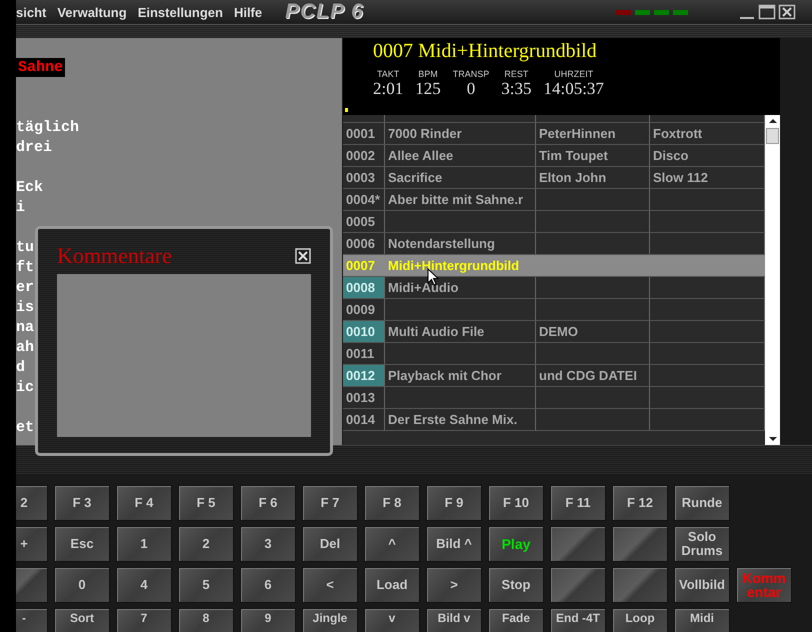 This screenshot has width=812, height=632. Describe the element at coordinates (114, 256) in the screenshot. I see `dialog-title: Kommentare` at that location.